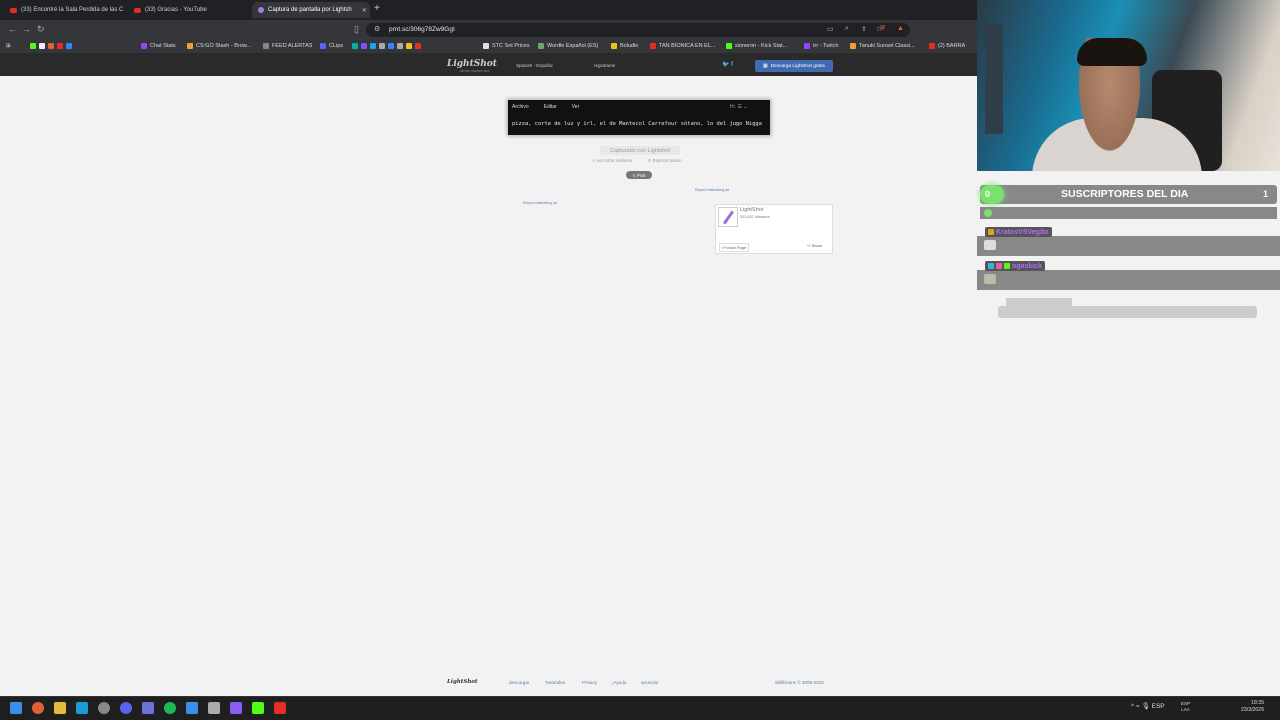  Describe the element at coordinates (258, 708) in the screenshot. I see `kick-icon` at that location.